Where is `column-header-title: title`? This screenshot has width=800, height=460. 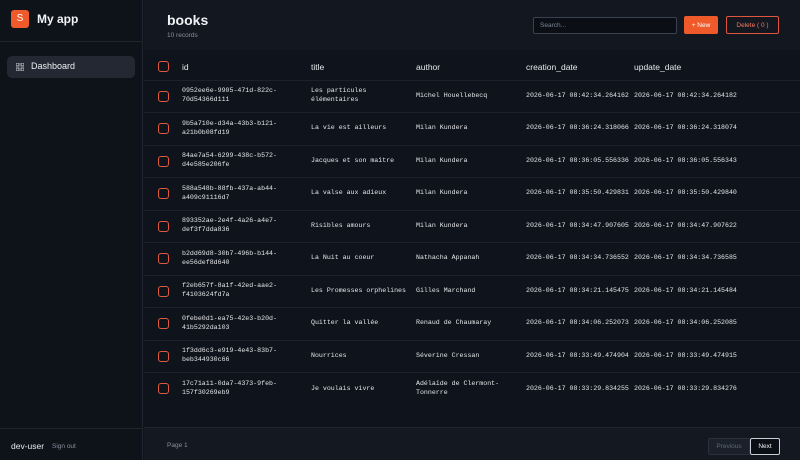
column-header-title: title is located at coordinates (363, 67).